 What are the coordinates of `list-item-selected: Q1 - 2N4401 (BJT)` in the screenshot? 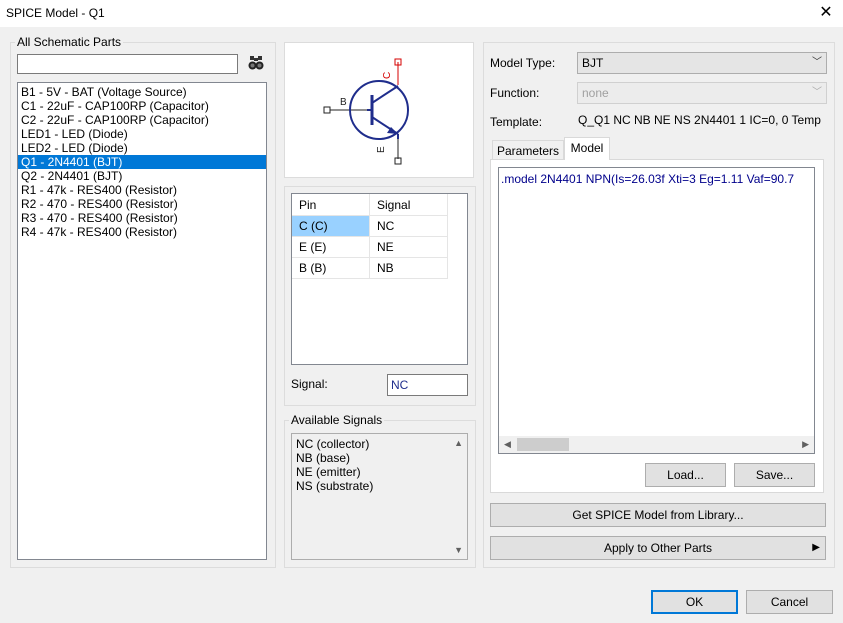 It's located at (142, 162).